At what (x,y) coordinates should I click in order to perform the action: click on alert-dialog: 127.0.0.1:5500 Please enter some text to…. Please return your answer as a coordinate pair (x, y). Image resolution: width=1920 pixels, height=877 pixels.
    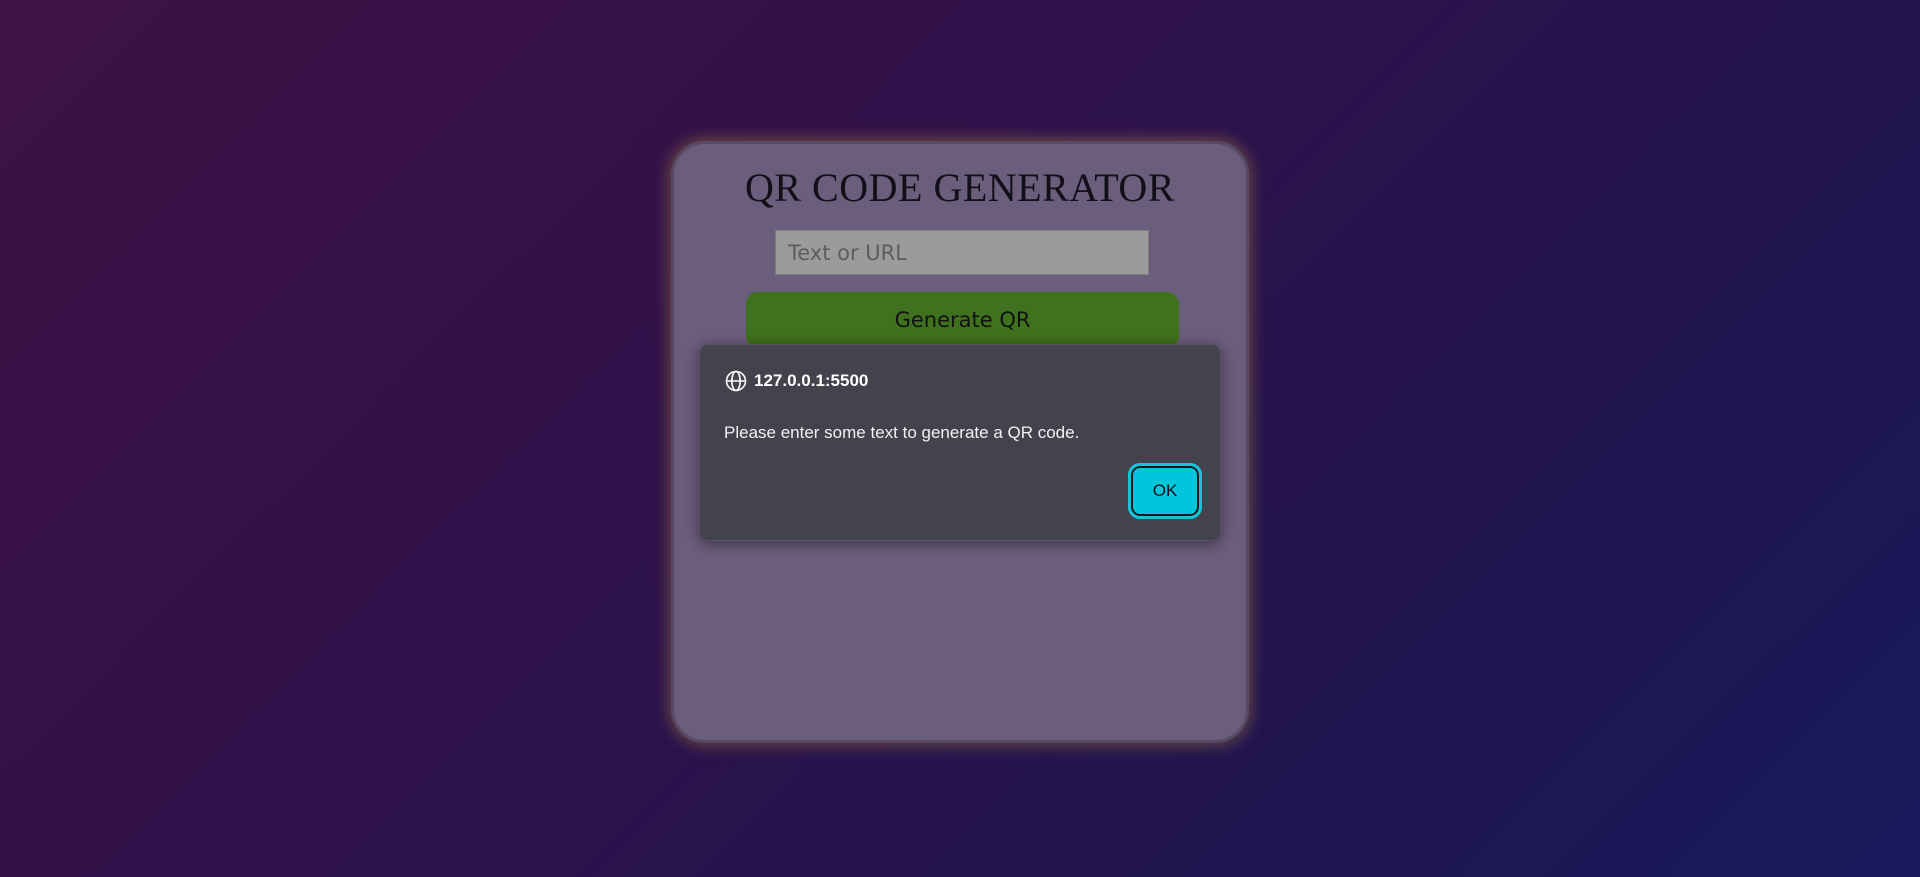
    Looking at the image, I should click on (960, 442).